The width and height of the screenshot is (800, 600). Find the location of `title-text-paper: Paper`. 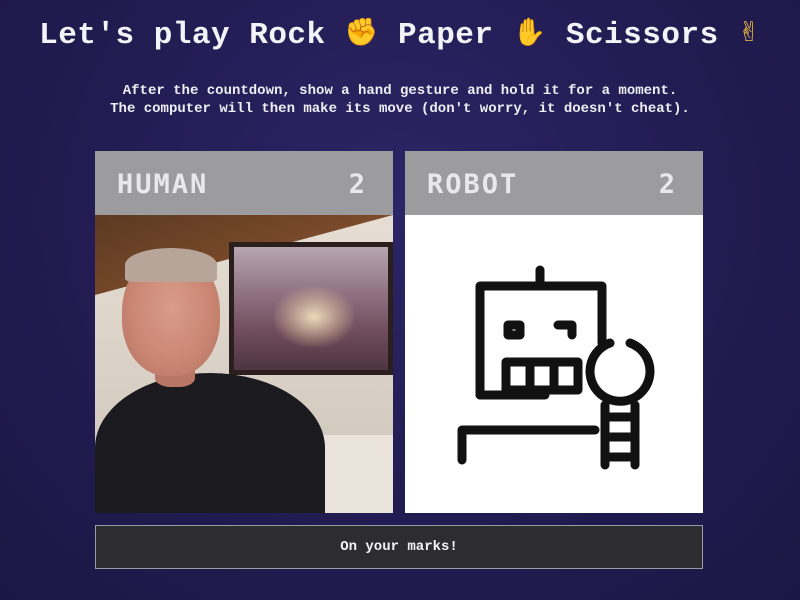

title-text-paper: Paper is located at coordinates (445, 35).